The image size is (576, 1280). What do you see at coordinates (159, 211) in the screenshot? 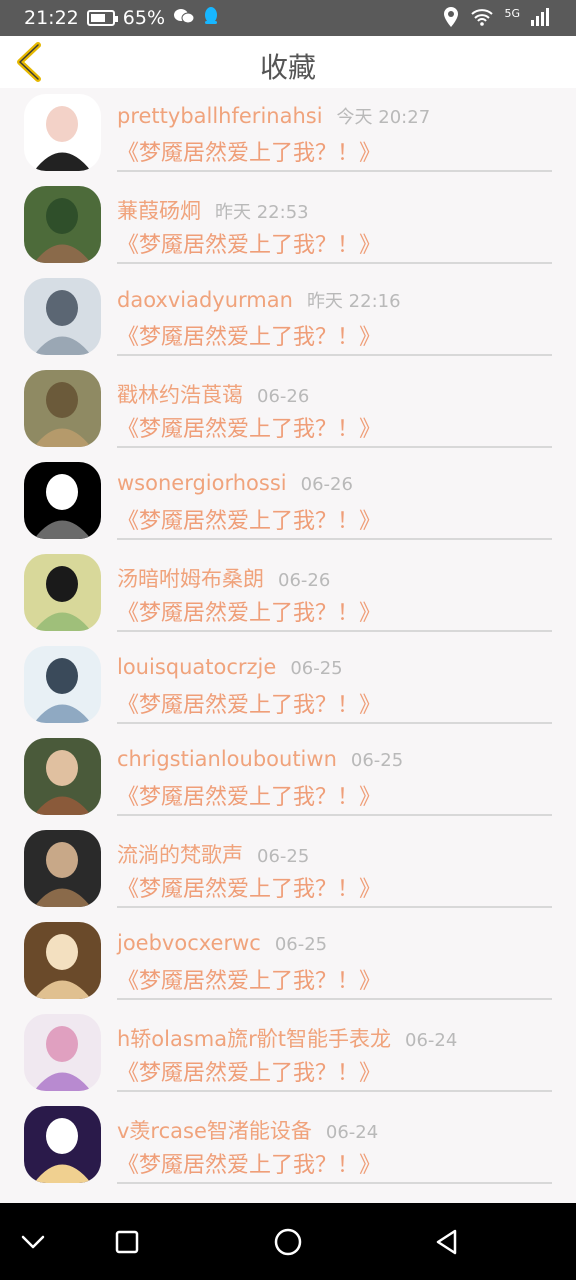
I see `author-name-text: 蒹葭砀炯` at bounding box center [159, 211].